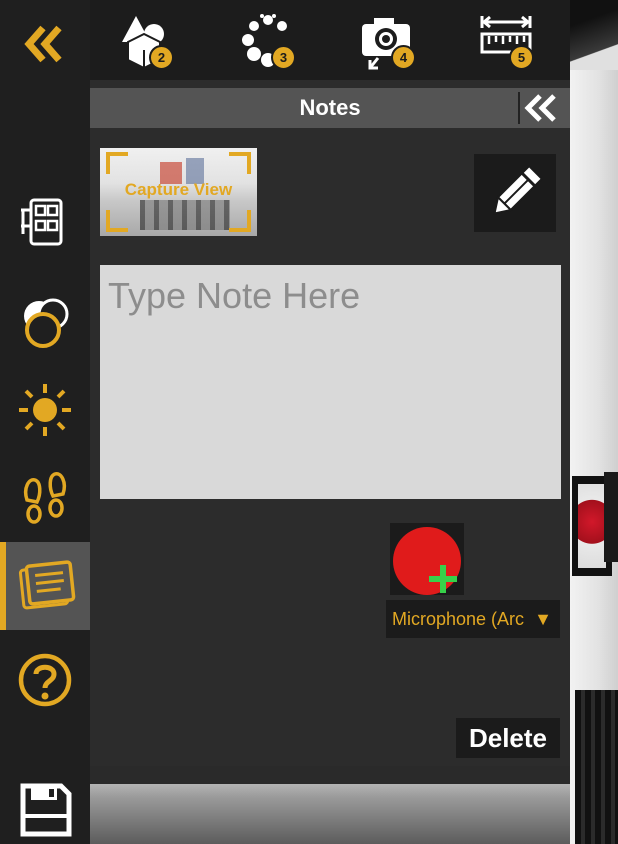 This screenshot has height=844, width=618. I want to click on notes-icon, so click(47, 585).